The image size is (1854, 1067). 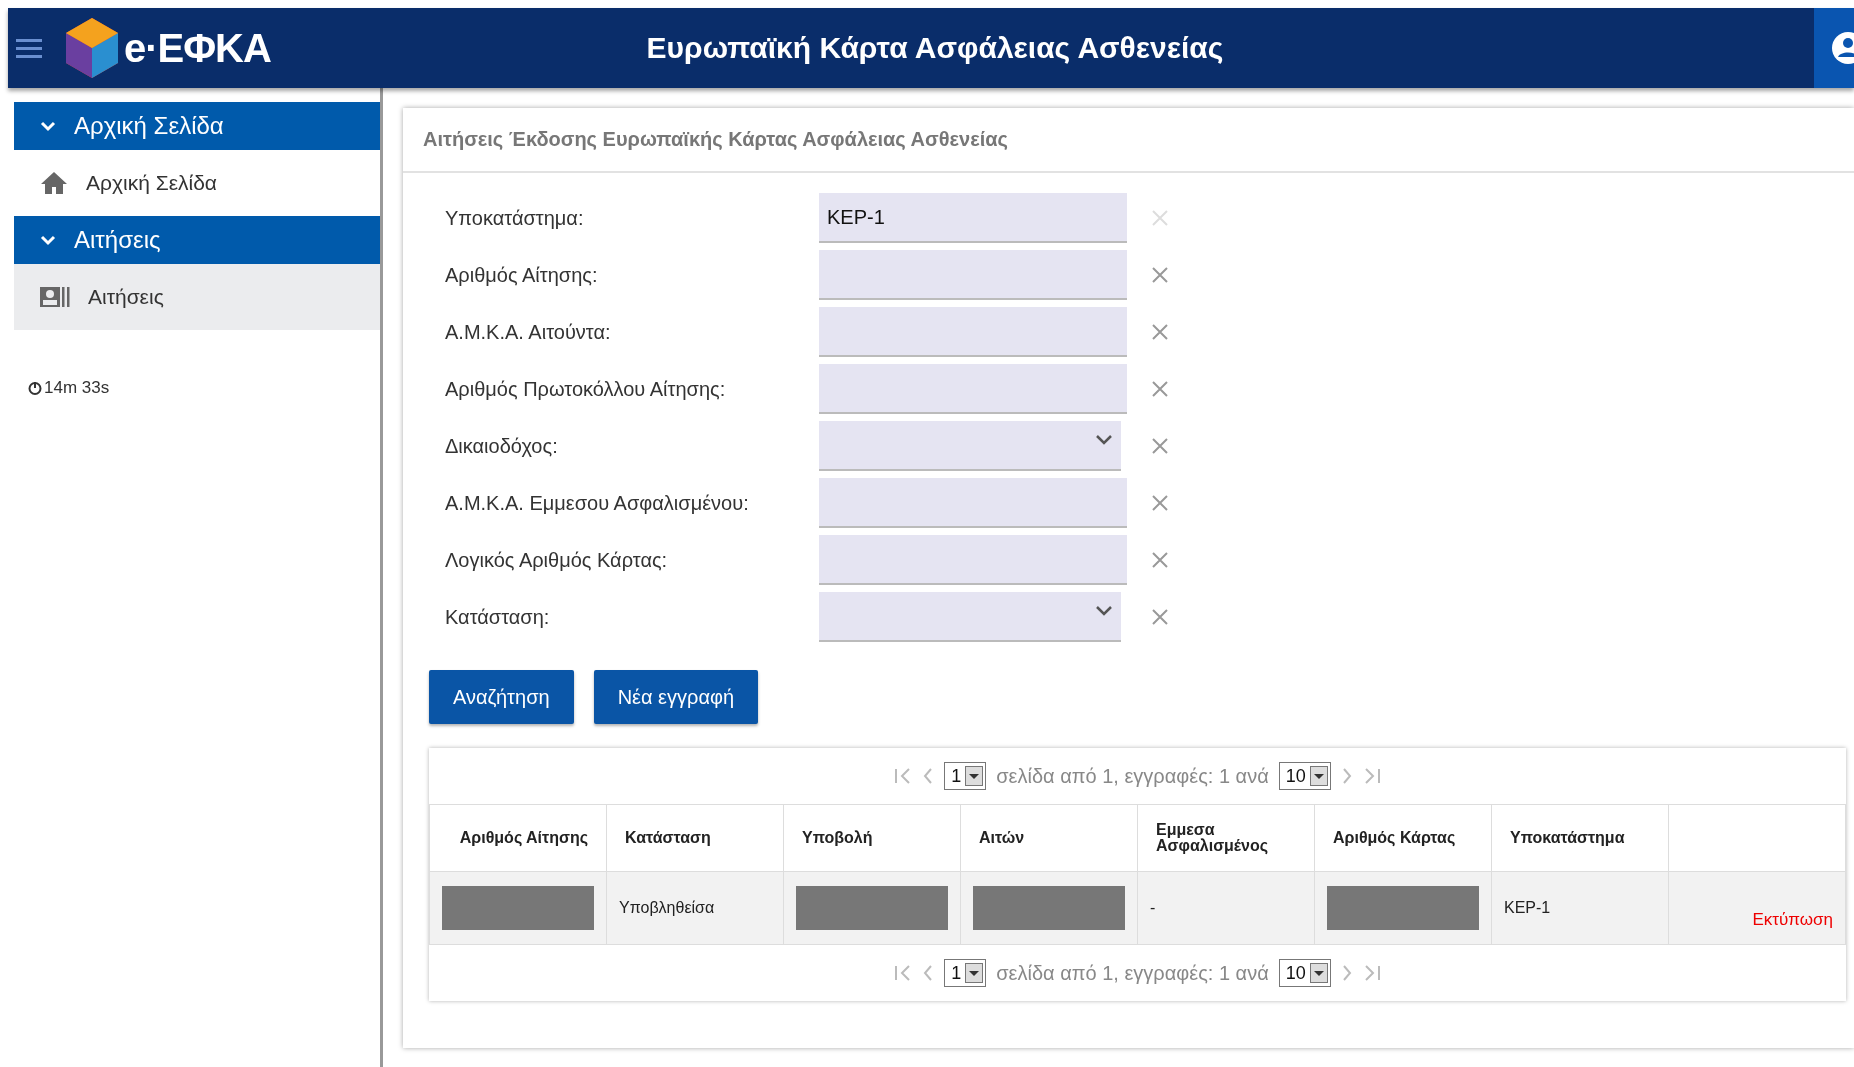 I want to click on field-label: Κατάσταση:, so click(x=498, y=617).